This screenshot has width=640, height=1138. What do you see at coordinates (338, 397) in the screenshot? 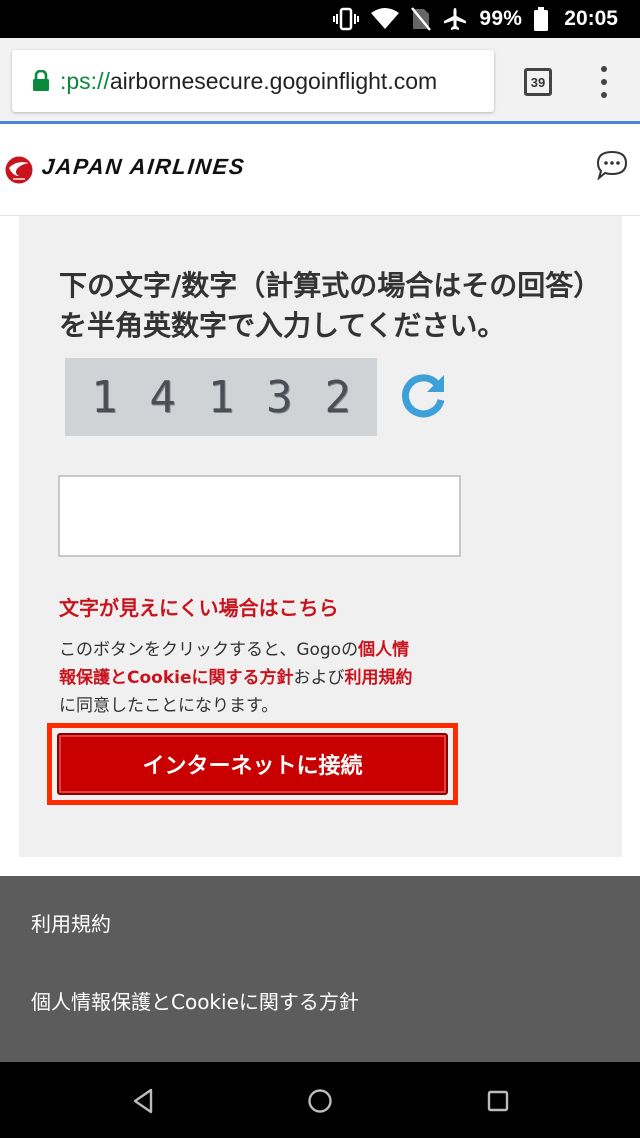
I see `captcha-char: 2` at bounding box center [338, 397].